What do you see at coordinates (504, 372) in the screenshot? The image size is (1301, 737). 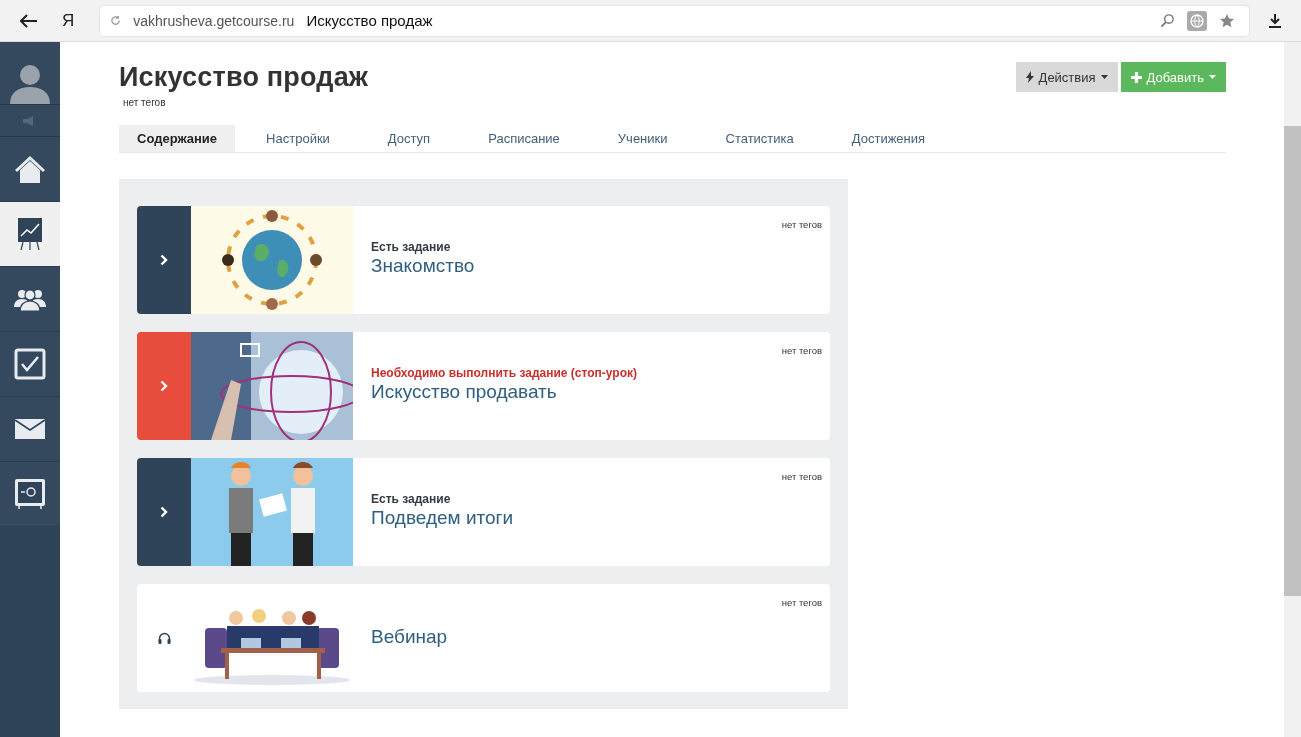 I see `lesson-status: Необходимо выполнить задание (стоп-урок)` at bounding box center [504, 372].